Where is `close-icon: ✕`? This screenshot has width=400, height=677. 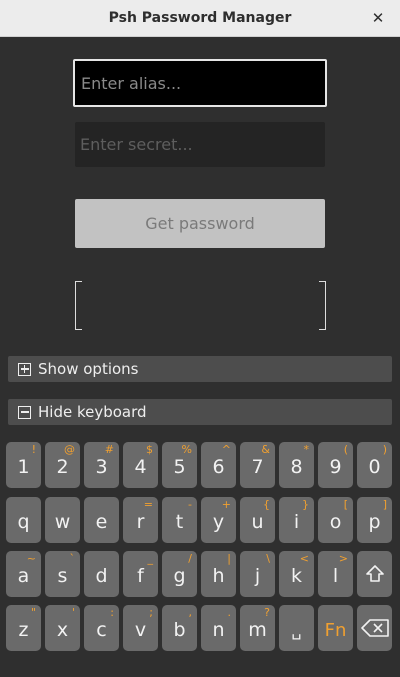
close-icon: ✕ is located at coordinates (378, 18).